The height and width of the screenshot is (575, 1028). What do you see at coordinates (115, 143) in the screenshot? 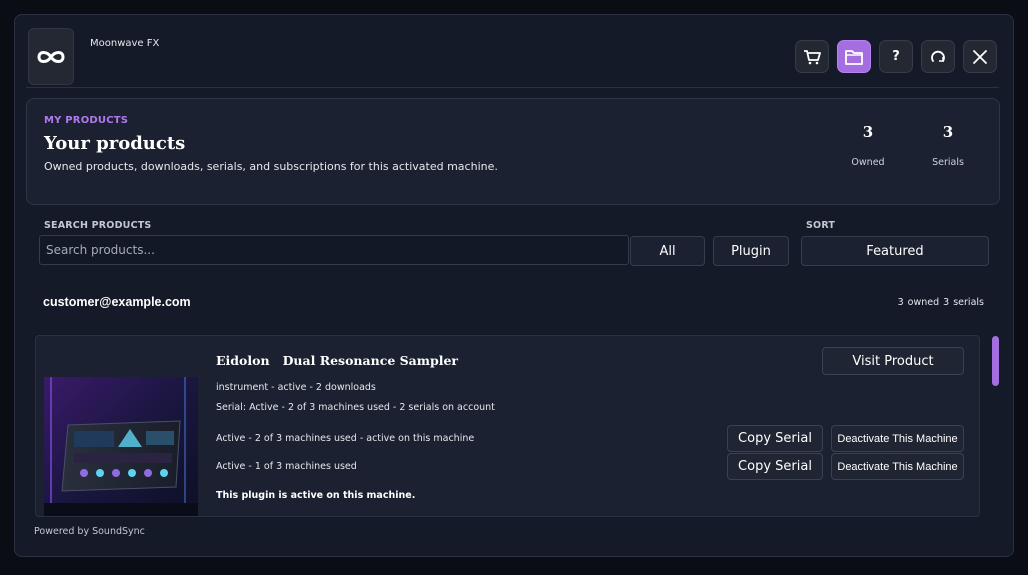
I see `page-title: Your products` at bounding box center [115, 143].